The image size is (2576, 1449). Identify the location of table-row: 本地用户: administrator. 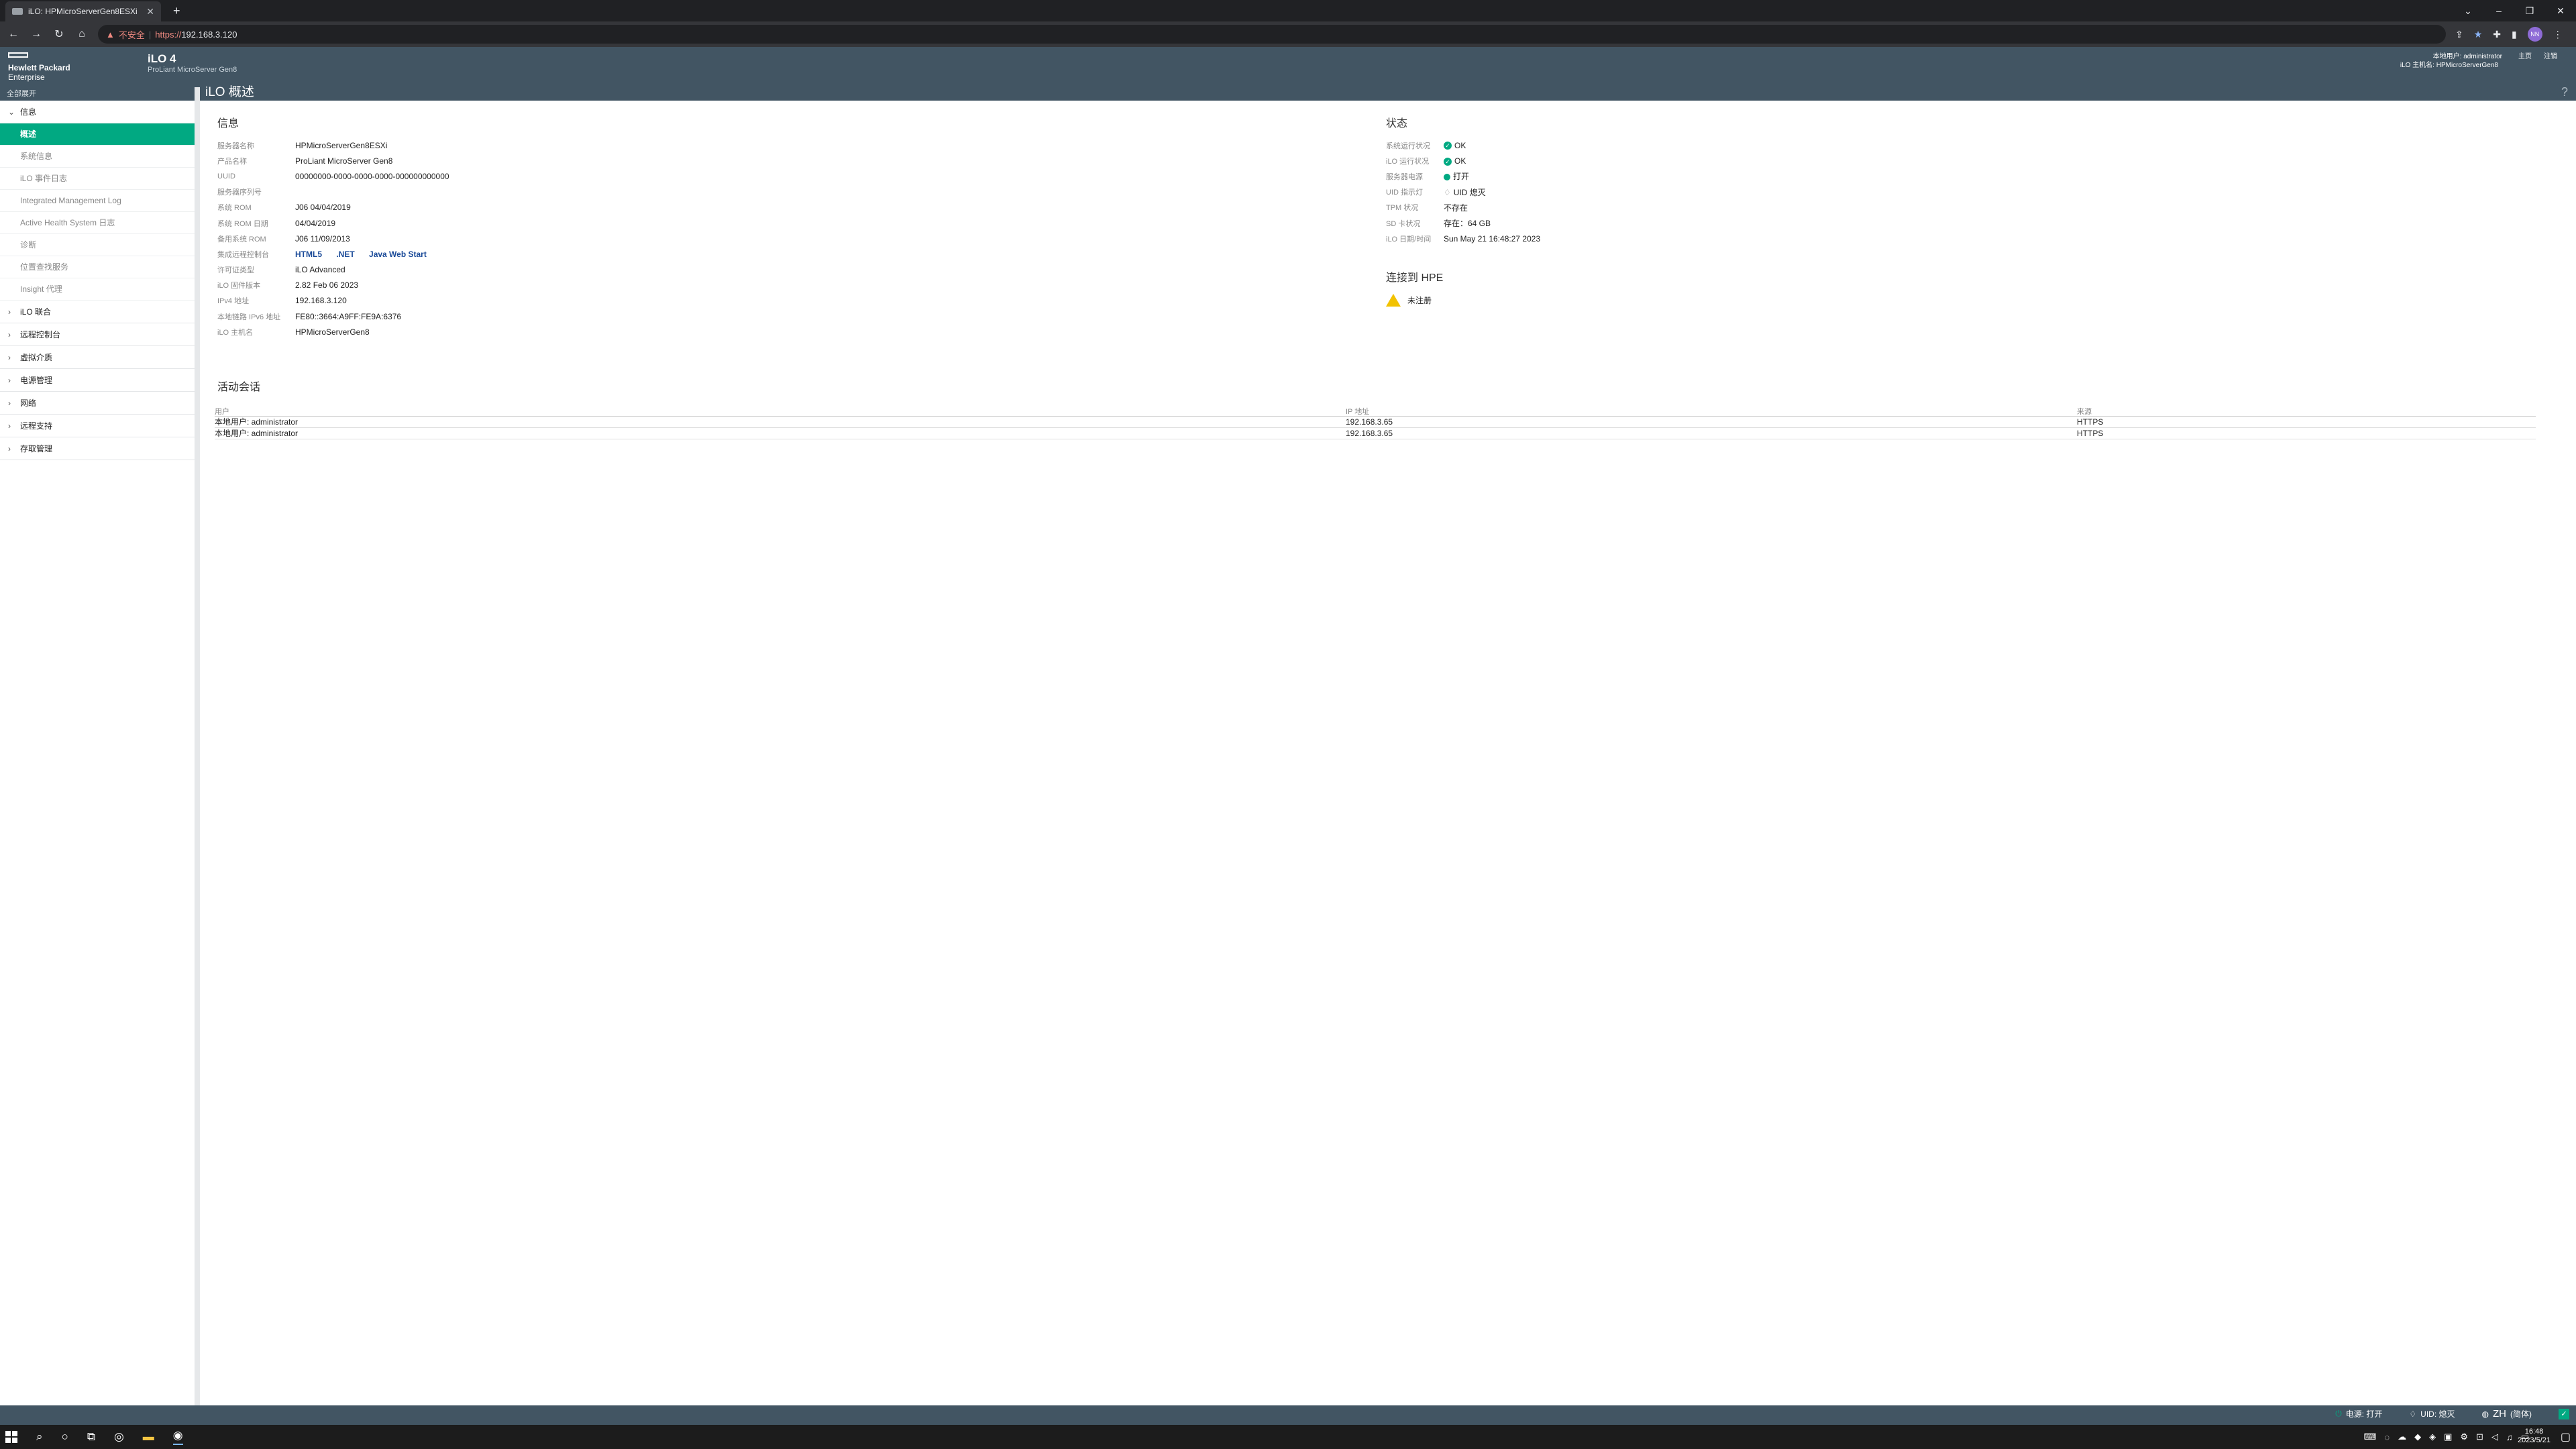
(780, 422).